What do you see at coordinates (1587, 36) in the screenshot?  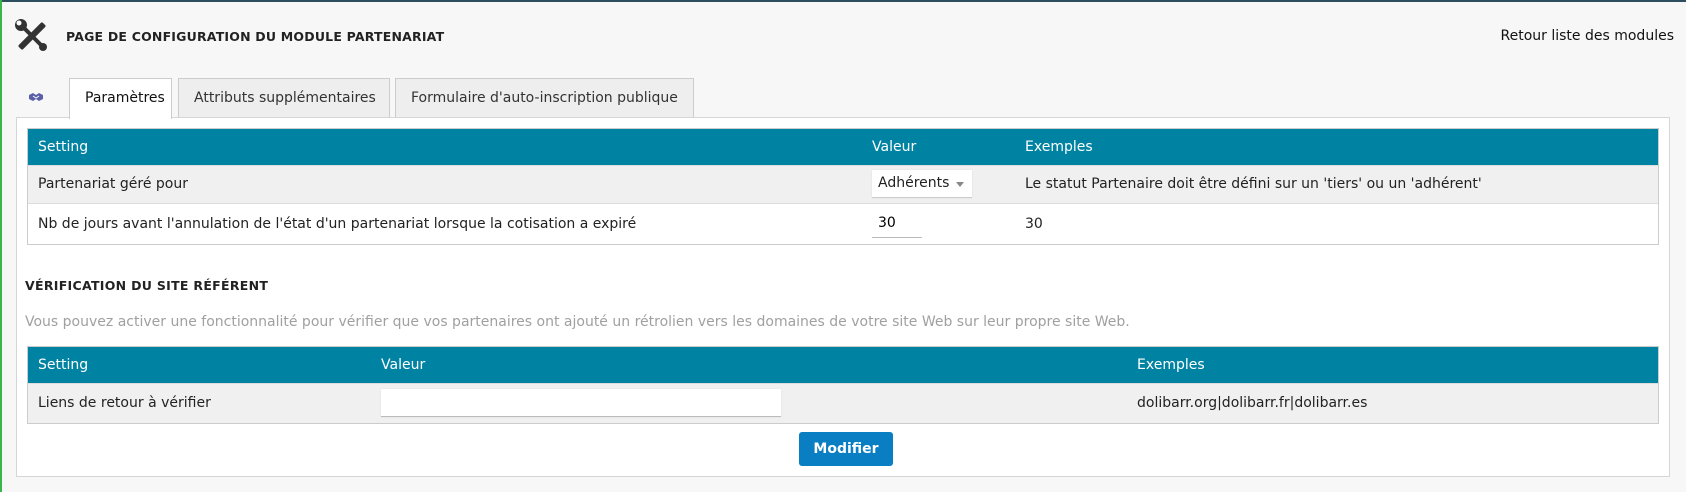 I see `back-to-modules-link: Retour liste des modules` at bounding box center [1587, 36].